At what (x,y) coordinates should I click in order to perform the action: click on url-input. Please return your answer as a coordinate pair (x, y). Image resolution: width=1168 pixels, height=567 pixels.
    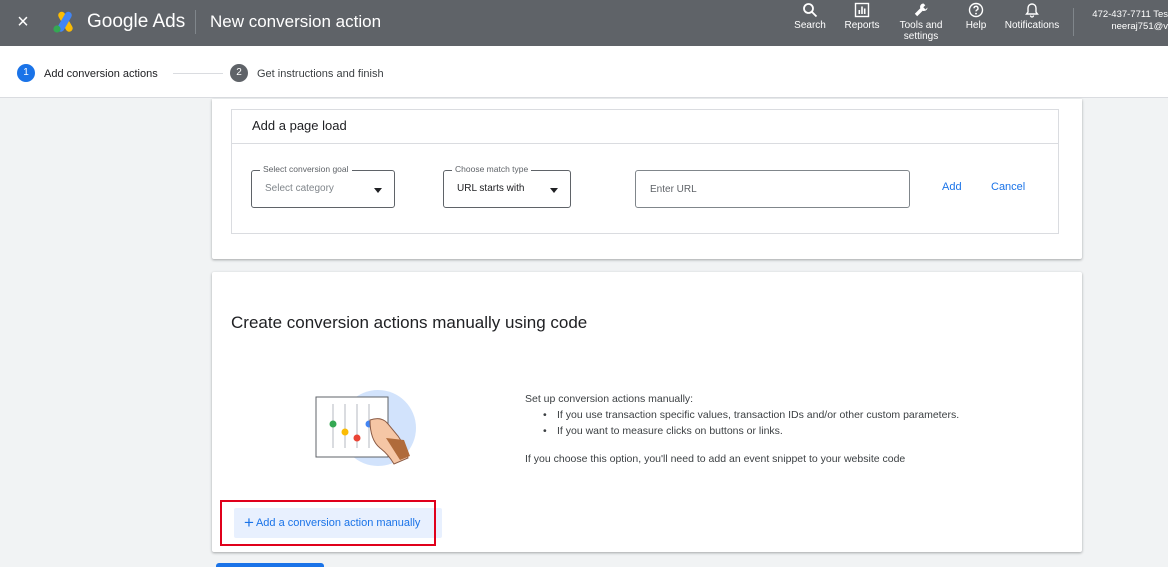
    Looking at the image, I should click on (772, 189).